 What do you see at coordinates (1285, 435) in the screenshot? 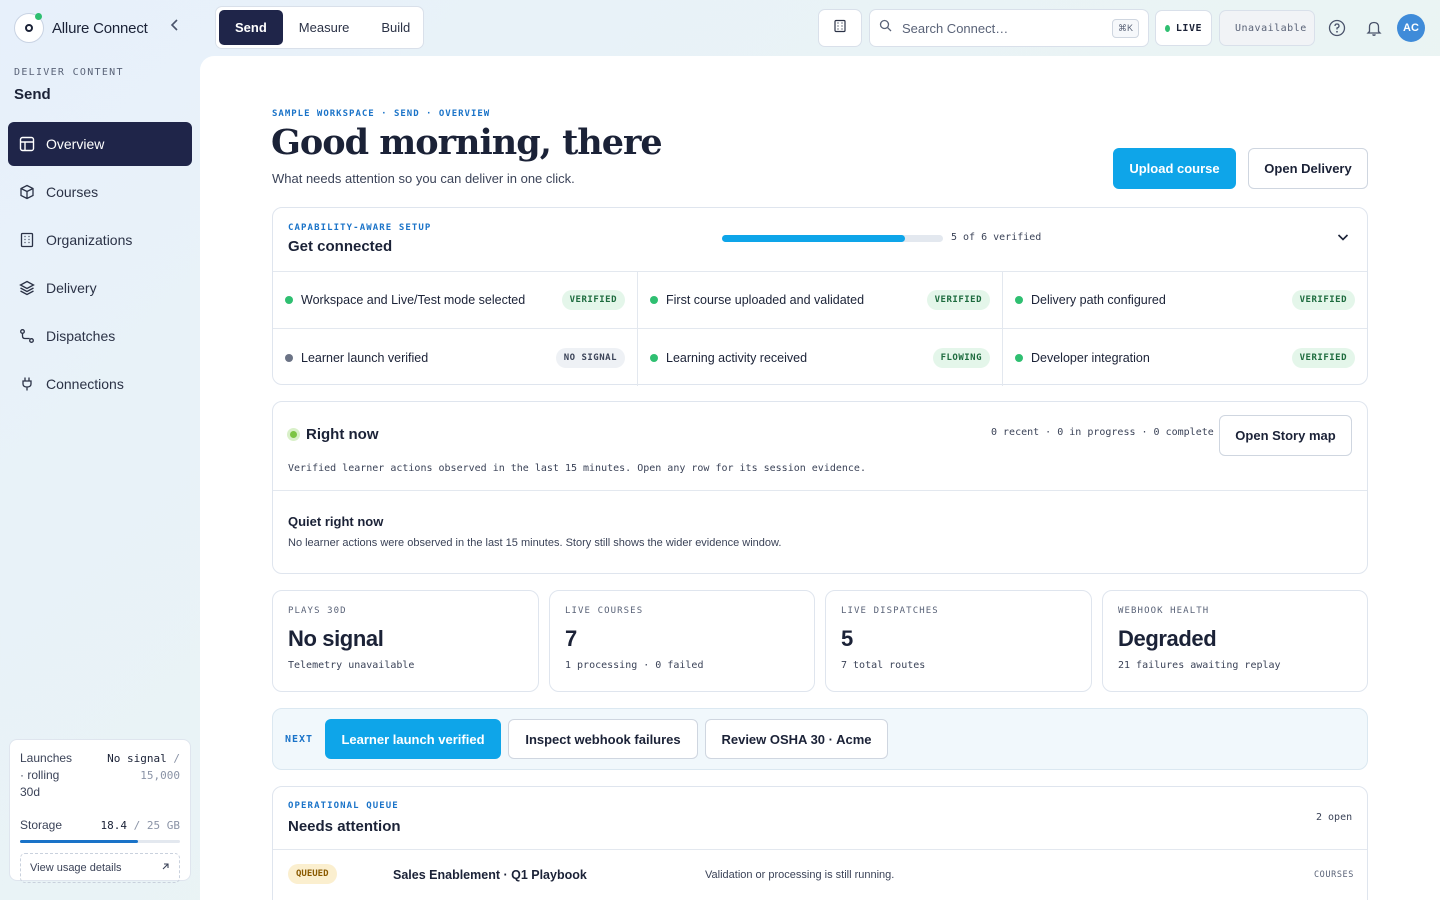
I see `open-story-map-button: Open Story map` at bounding box center [1285, 435].